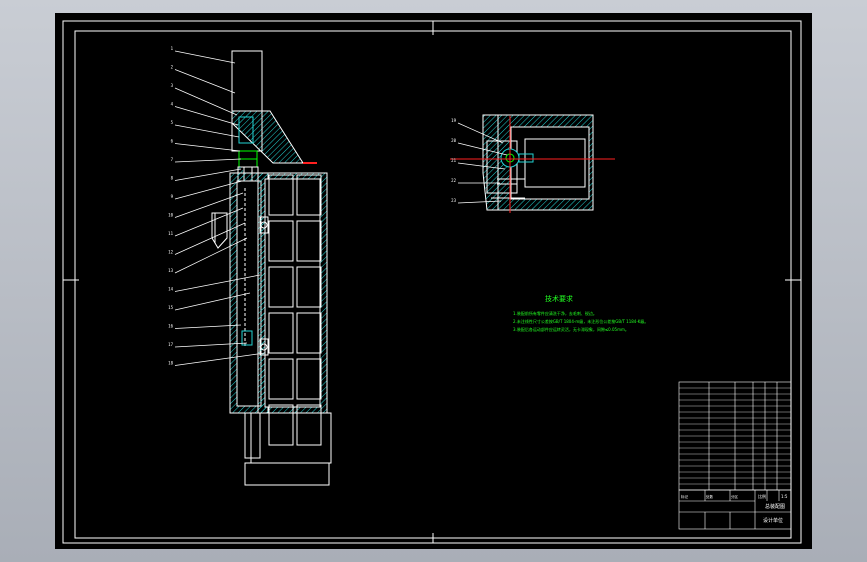 This screenshot has width=867, height=562. What do you see at coordinates (555, 313) in the screenshot?
I see `note-line-1: 1.装配前所有零件应清洗干净，去毛刺、锐边。` at bounding box center [555, 313].